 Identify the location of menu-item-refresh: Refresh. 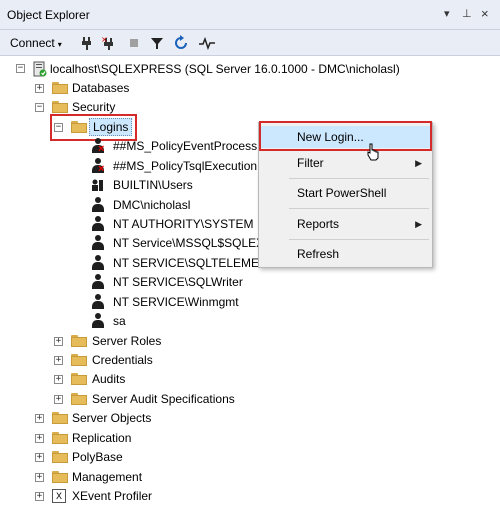
(345, 254).